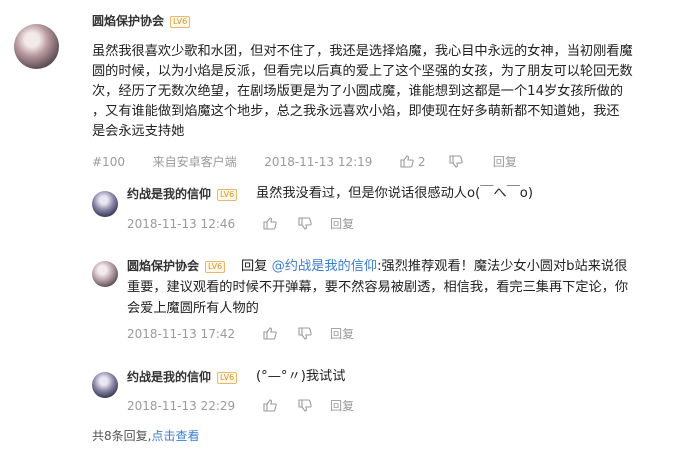  Describe the element at coordinates (193, 308) in the screenshot. I see `reply-line: 会爱上魔圆所有人物的` at that location.